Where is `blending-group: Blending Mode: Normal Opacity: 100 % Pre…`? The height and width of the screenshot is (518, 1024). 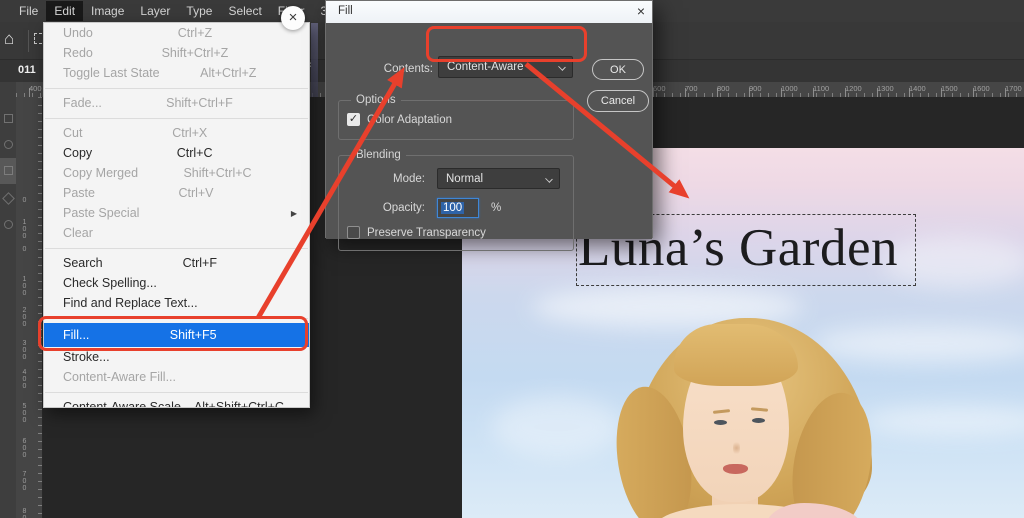
blending-group: Blending Mode: Normal Opacity: 100 % Pre… is located at coordinates (456, 200).